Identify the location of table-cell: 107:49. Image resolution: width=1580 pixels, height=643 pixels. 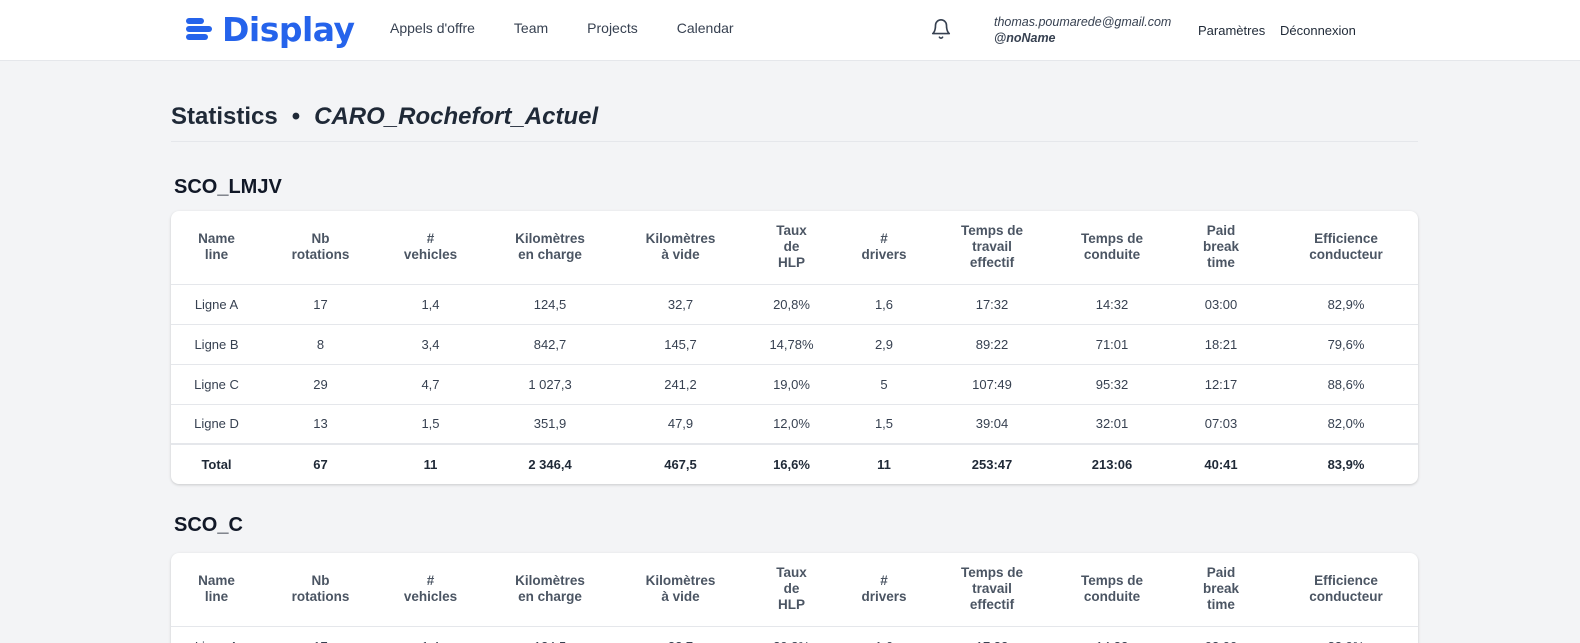
(992, 384).